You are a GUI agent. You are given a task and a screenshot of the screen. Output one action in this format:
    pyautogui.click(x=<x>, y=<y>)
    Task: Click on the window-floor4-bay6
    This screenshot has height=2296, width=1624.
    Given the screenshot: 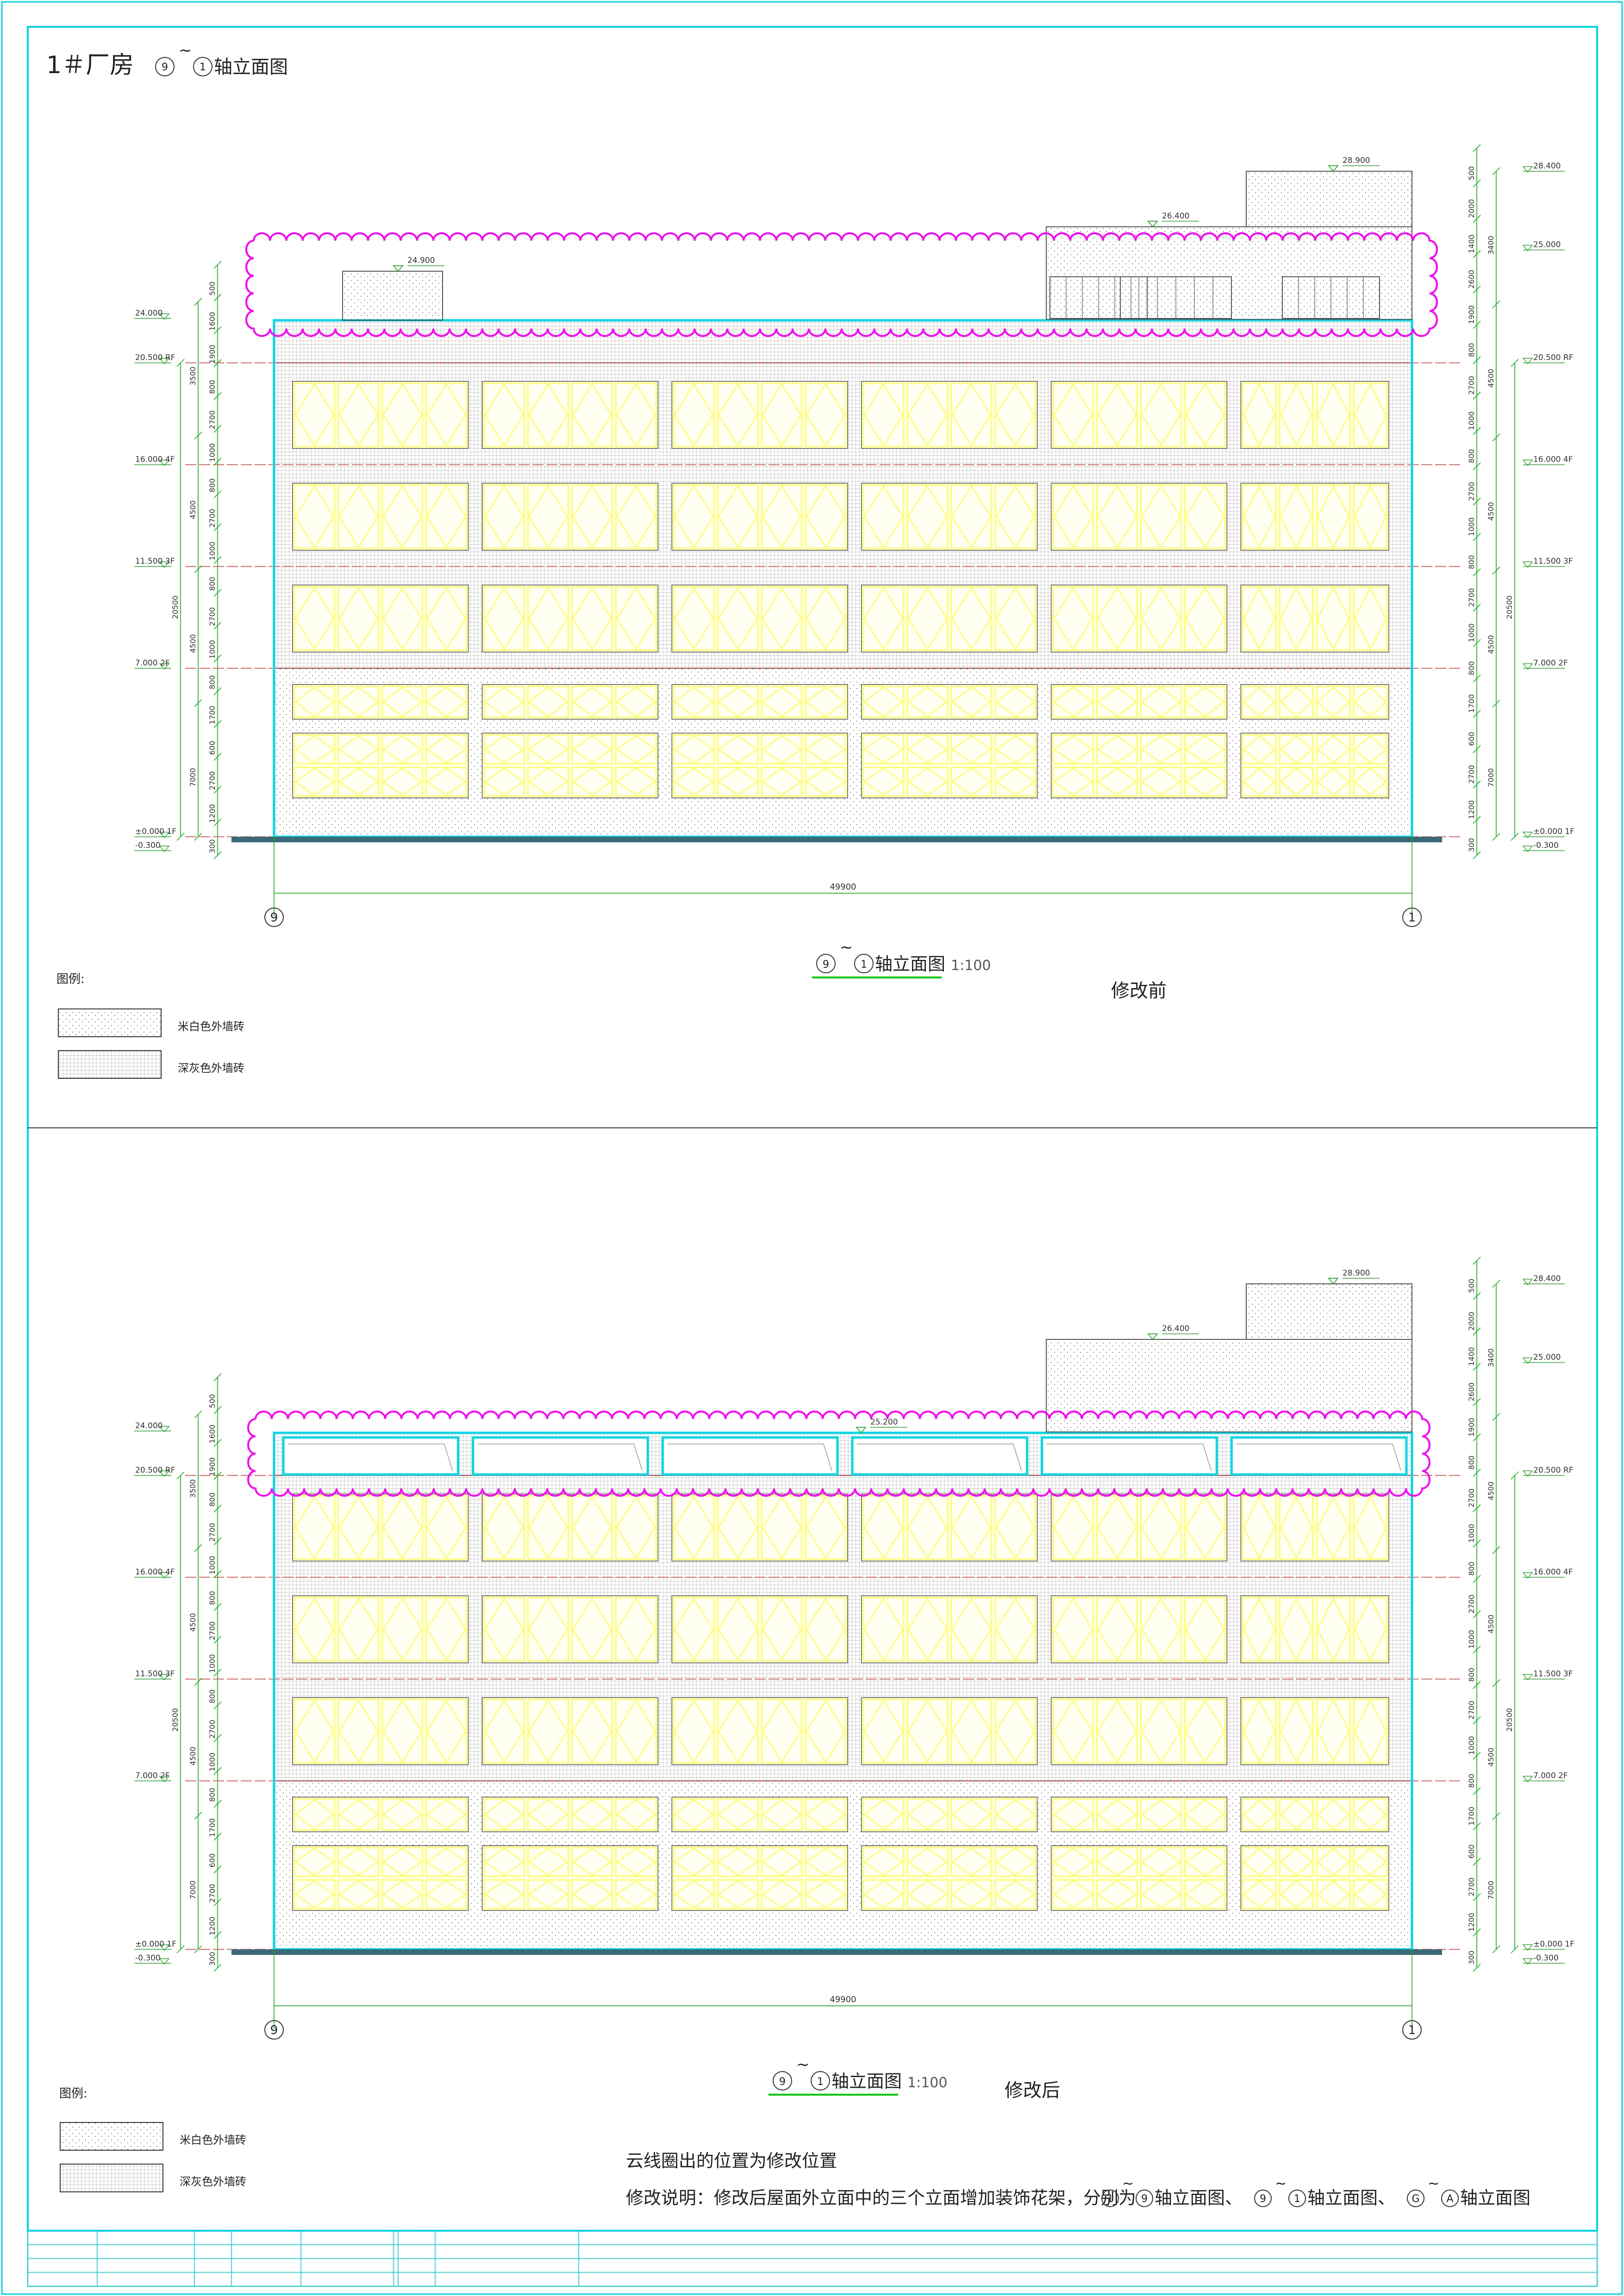 What is the action you would take?
    pyautogui.click(x=1314, y=1527)
    